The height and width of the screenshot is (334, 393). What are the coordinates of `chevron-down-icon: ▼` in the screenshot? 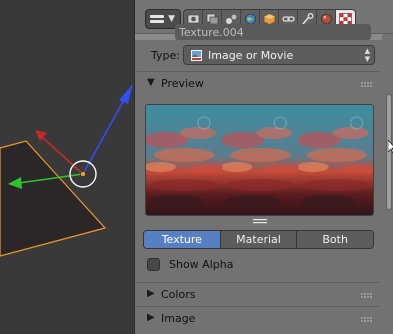 It's located at (171, 19).